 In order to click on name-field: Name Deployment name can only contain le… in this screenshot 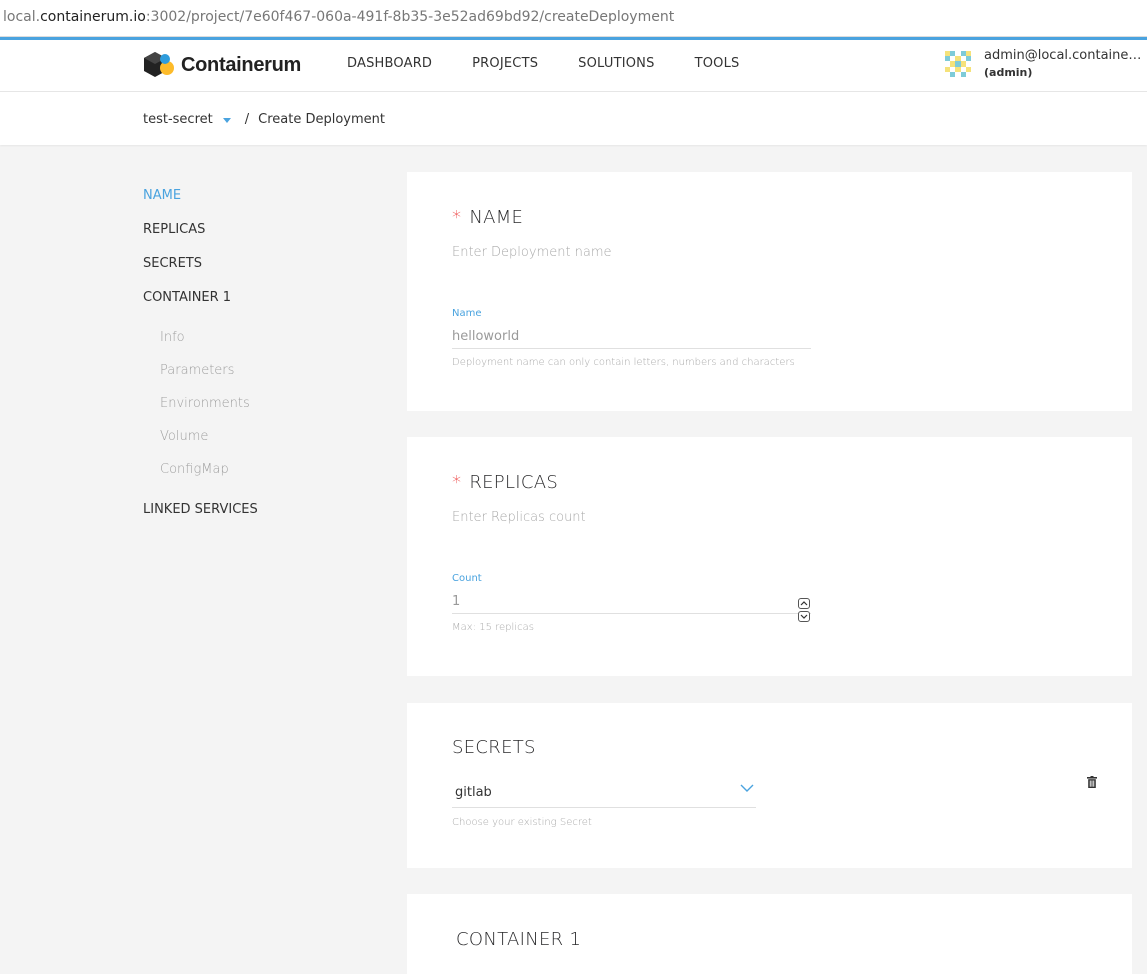, I will do `click(631, 338)`.